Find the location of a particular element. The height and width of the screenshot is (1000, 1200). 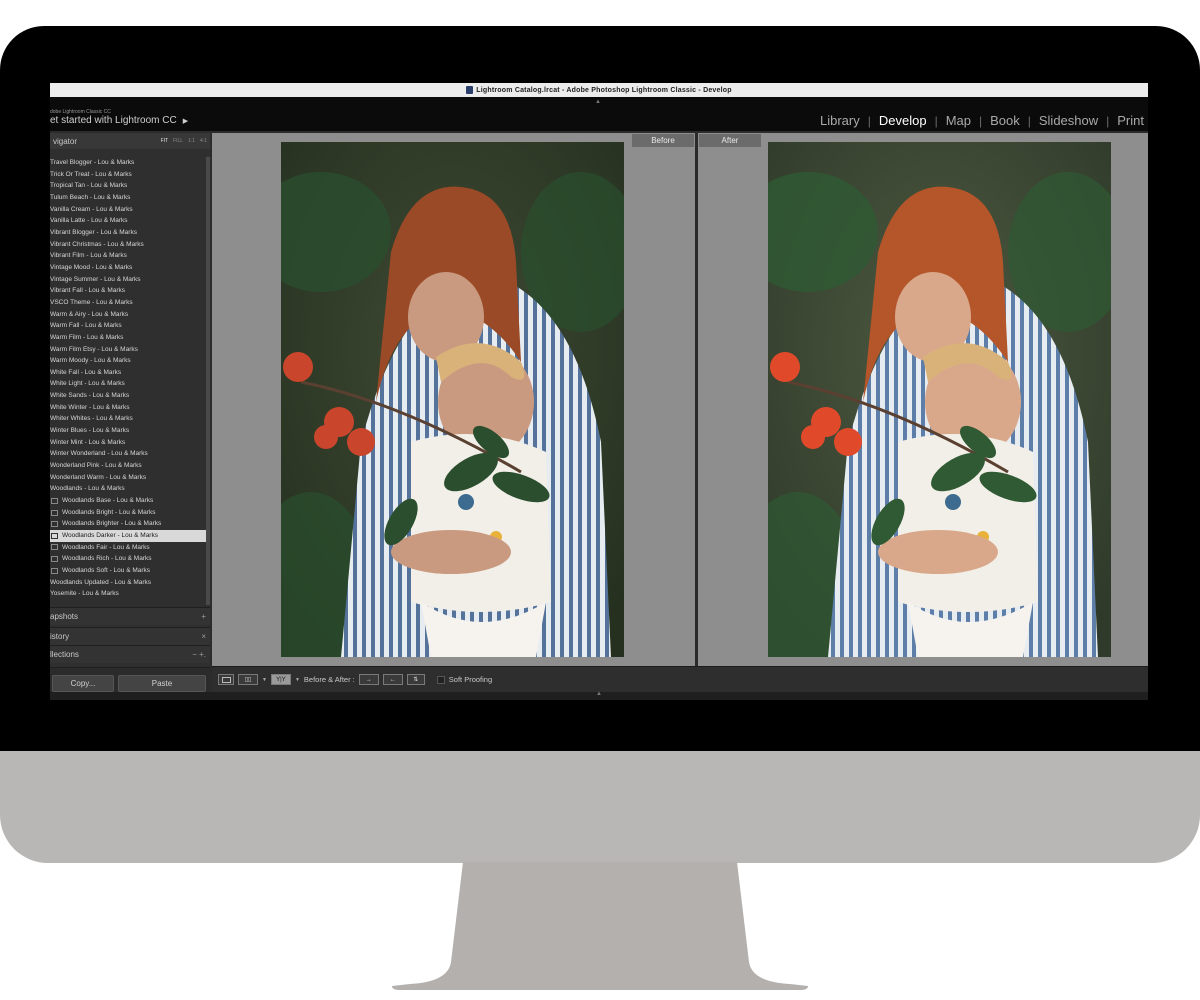

preset-item: Wonderland Warm - Lou & Marks is located at coordinates (128, 478).